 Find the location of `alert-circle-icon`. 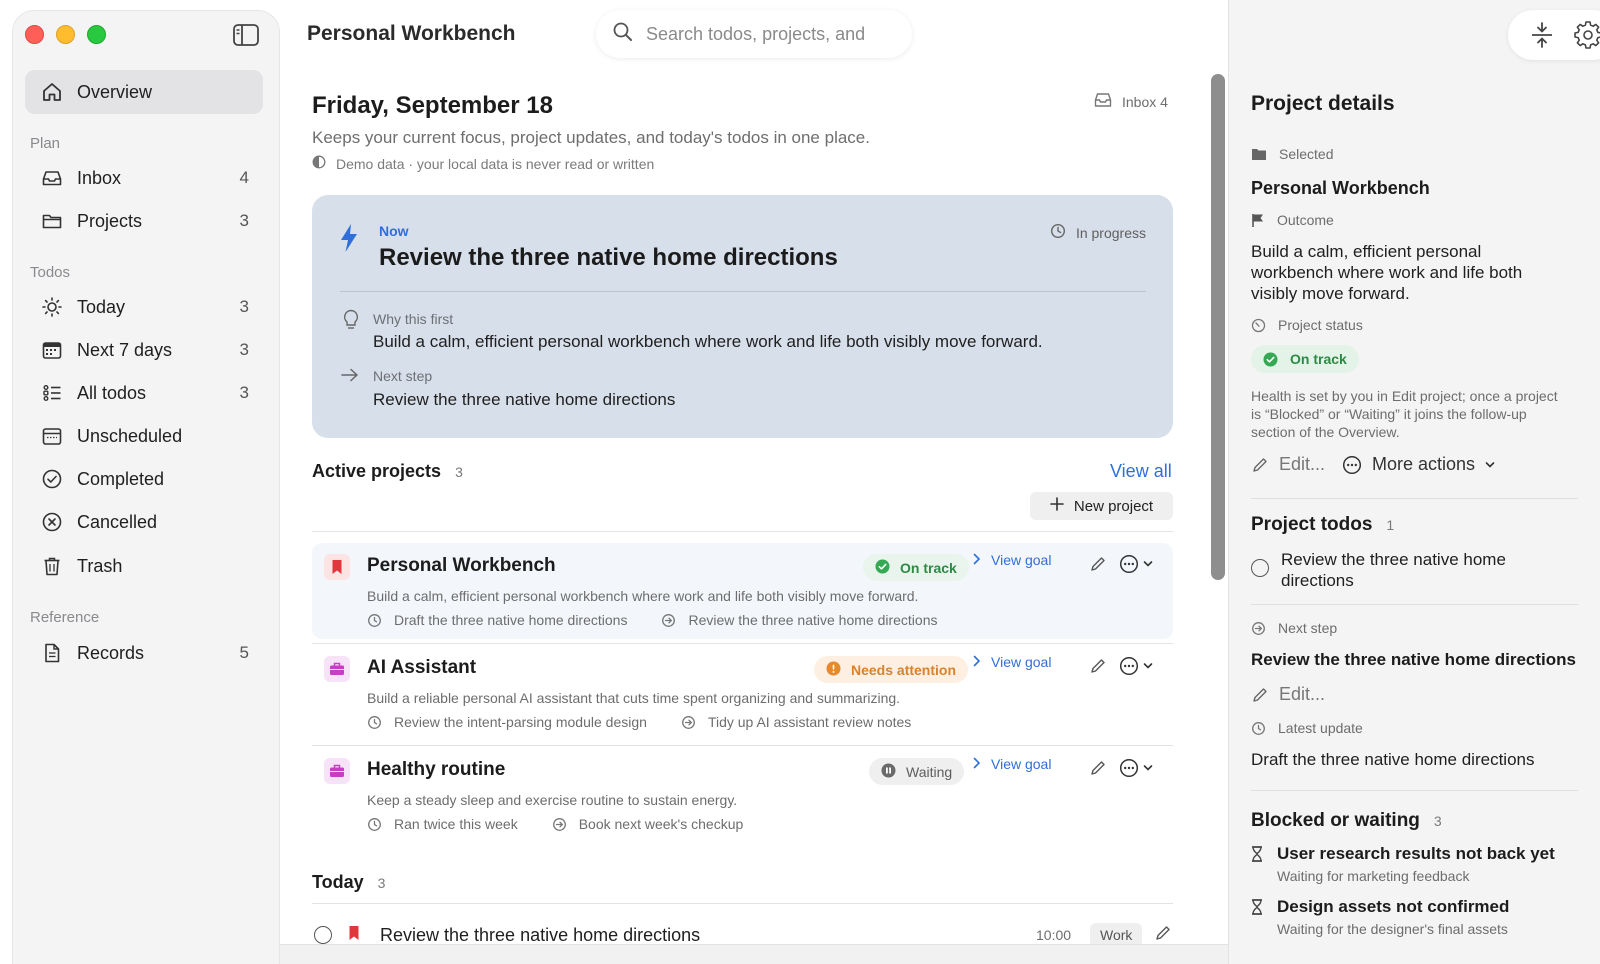

alert-circle-icon is located at coordinates (833, 670).